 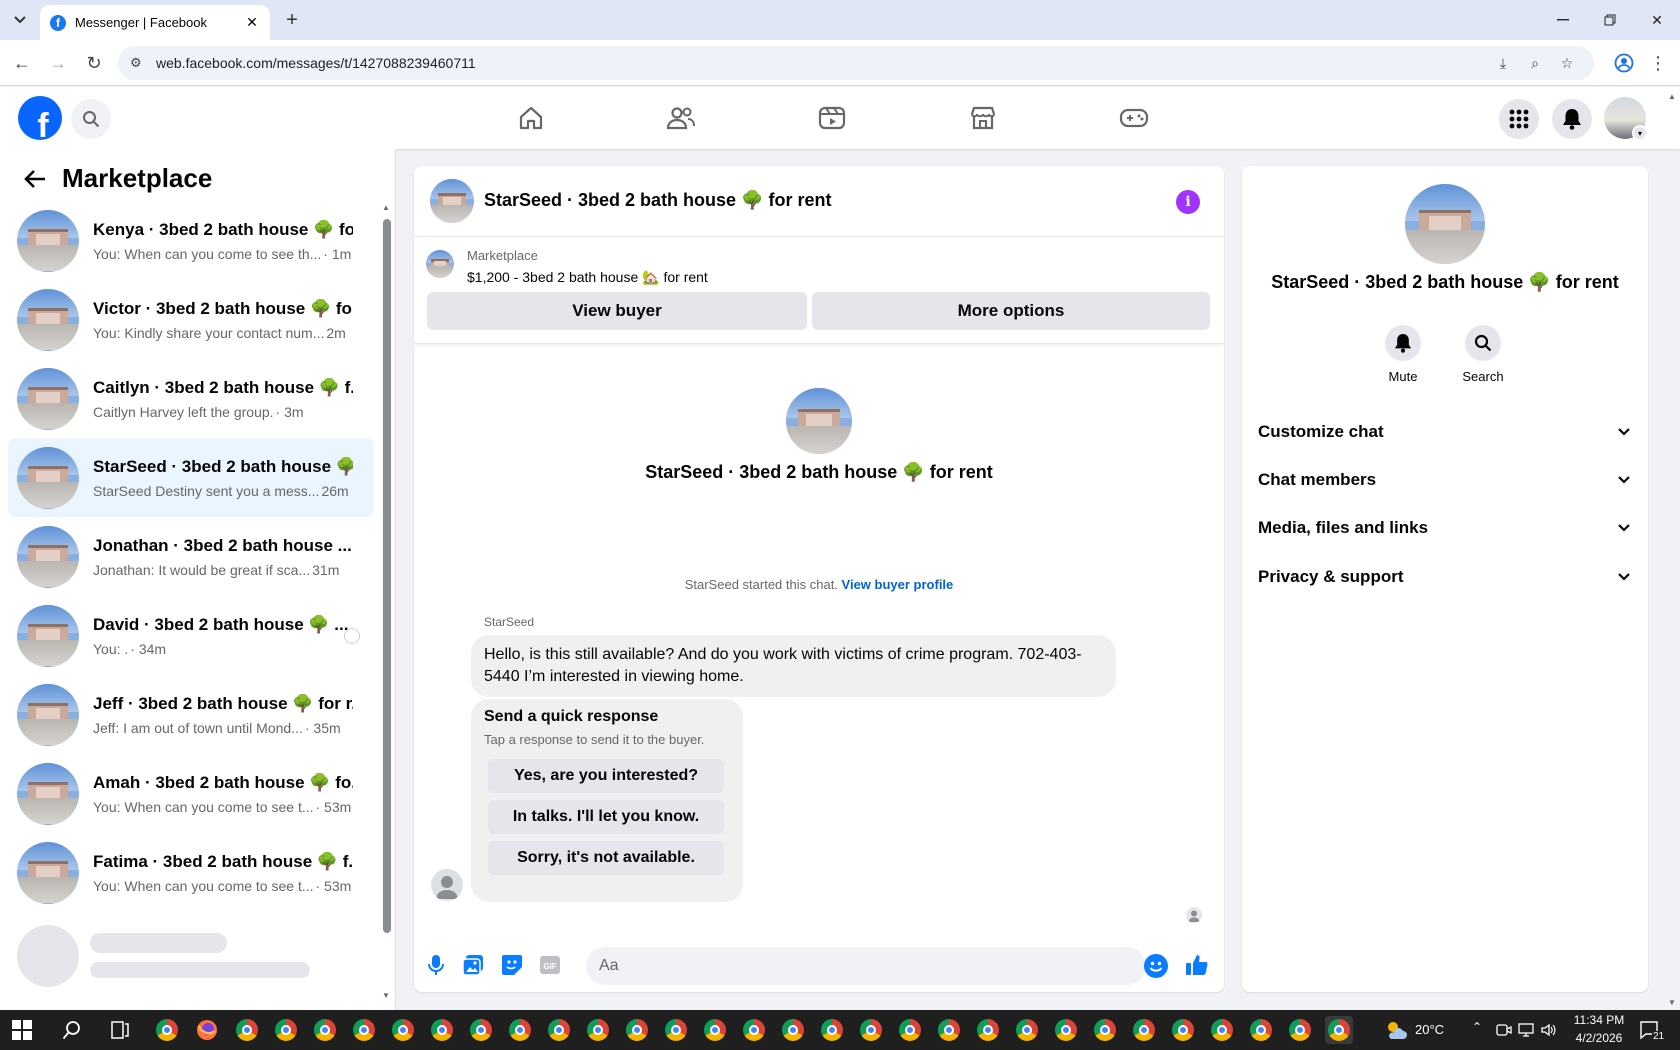 I want to click on page-scrollbar: ▲ ▼, so click(x=1673, y=551).